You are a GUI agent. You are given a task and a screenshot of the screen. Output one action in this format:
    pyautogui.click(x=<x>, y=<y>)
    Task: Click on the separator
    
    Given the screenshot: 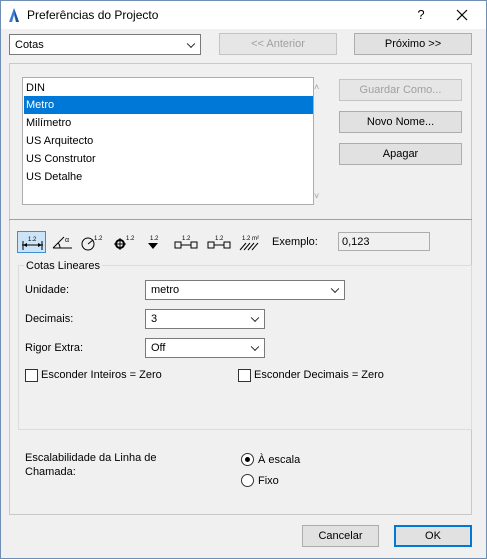 What is the action you would take?
    pyautogui.click(x=240, y=219)
    